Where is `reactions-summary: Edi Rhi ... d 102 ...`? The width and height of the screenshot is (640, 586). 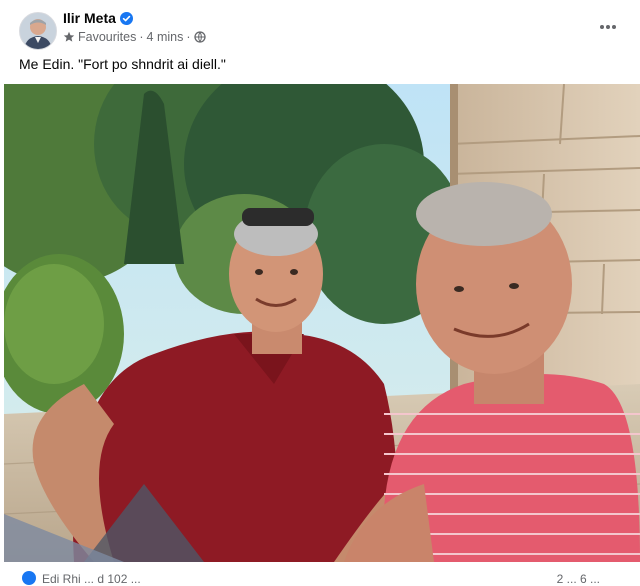 reactions-summary: Edi Rhi ... d 102 ... is located at coordinates (91, 579).